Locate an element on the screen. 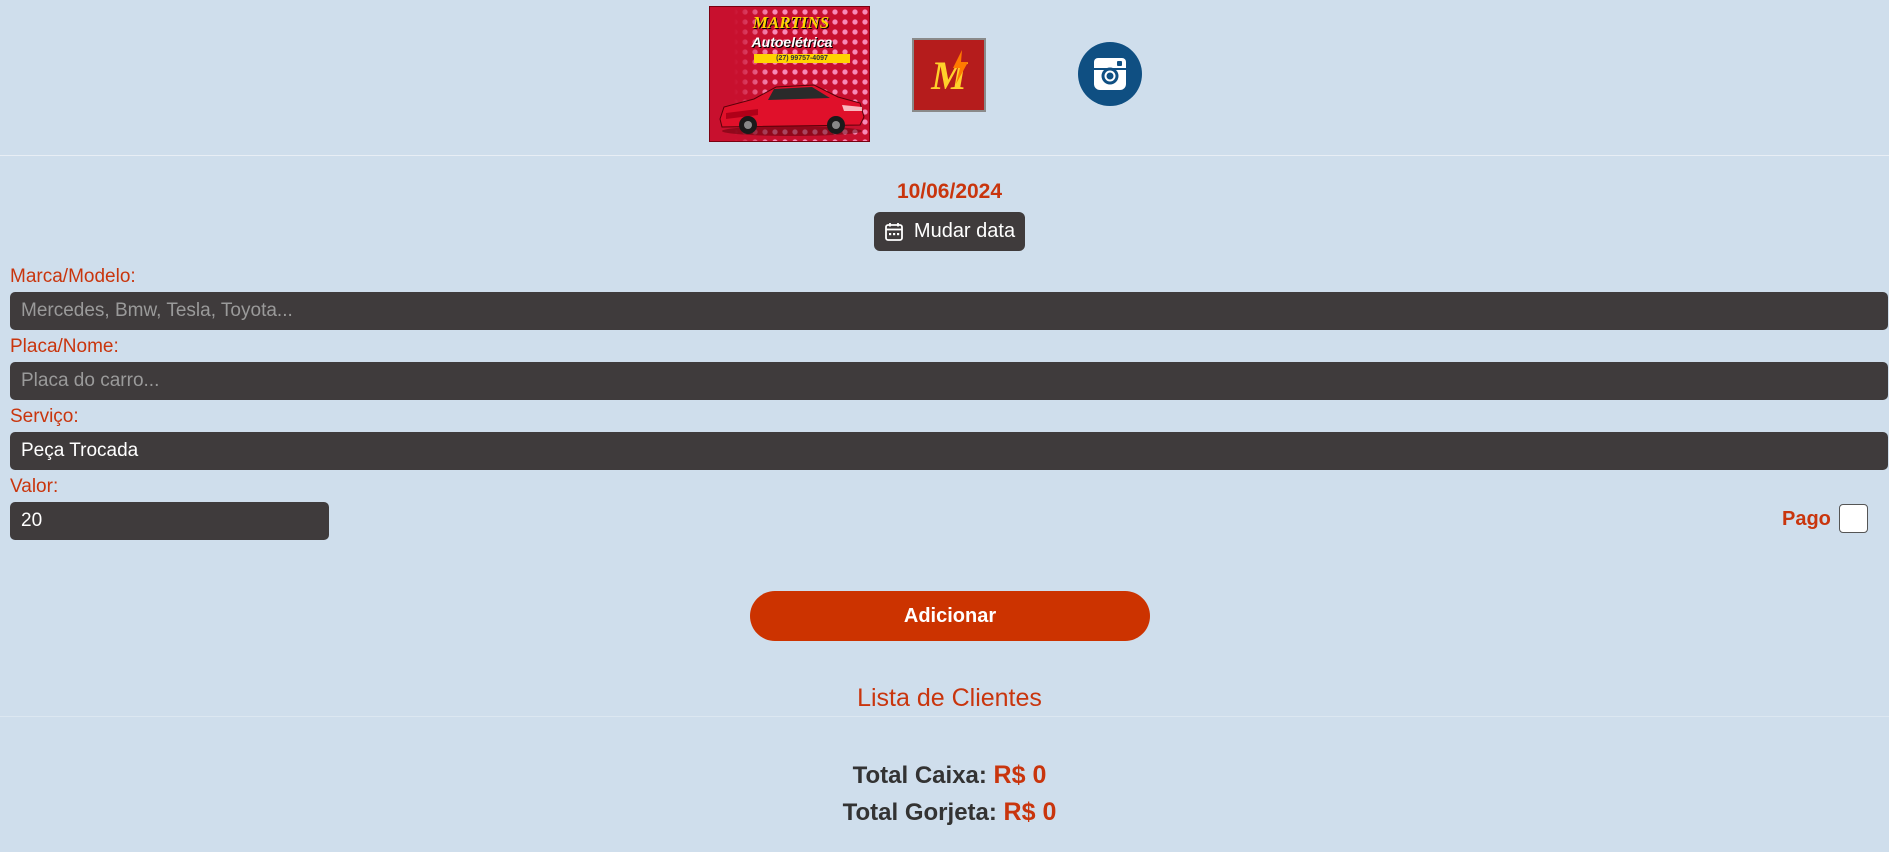 The width and height of the screenshot is (1889, 852). valor-input is located at coordinates (169, 521).